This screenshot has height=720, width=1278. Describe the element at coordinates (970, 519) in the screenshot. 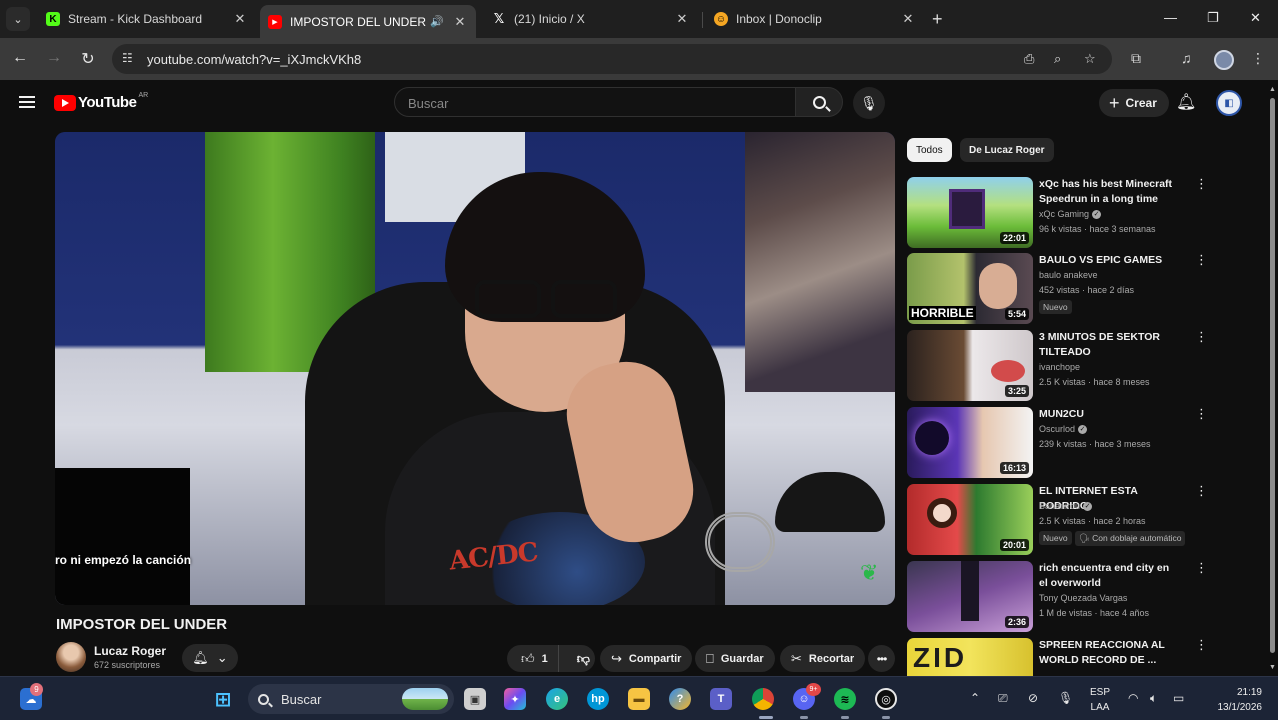

I see `video-thumbnail: 20:01` at that location.